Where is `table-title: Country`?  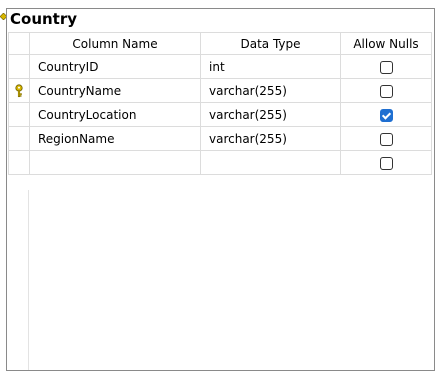
table-title: Country is located at coordinates (44, 19).